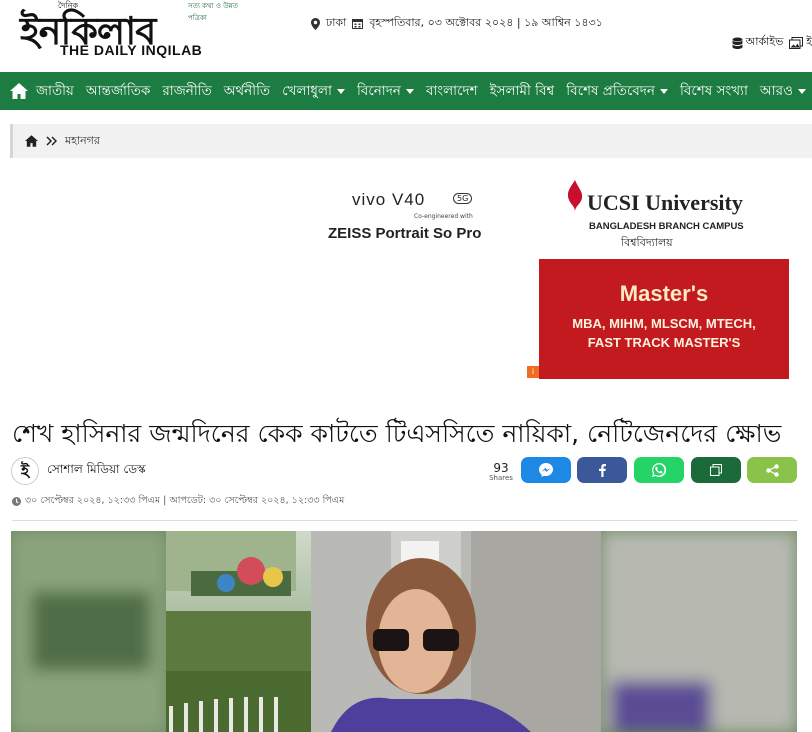 This screenshot has height=732, width=812. What do you see at coordinates (307, 90) in the screenshot?
I see `nav-label: খেলাধুলা` at bounding box center [307, 90].